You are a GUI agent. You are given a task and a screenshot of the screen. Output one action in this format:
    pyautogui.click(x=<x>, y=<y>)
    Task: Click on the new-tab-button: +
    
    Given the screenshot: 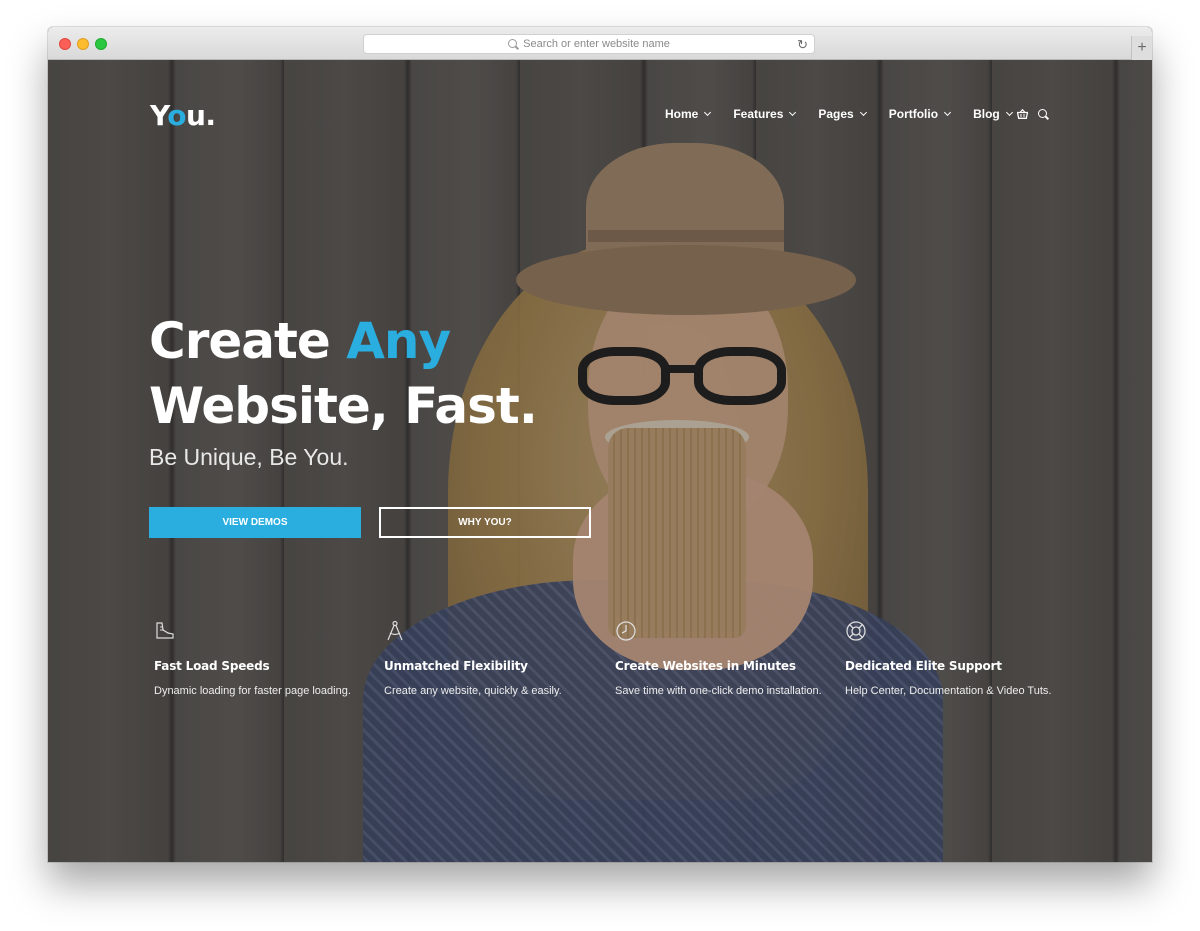 What is the action you would take?
    pyautogui.click(x=1141, y=48)
    